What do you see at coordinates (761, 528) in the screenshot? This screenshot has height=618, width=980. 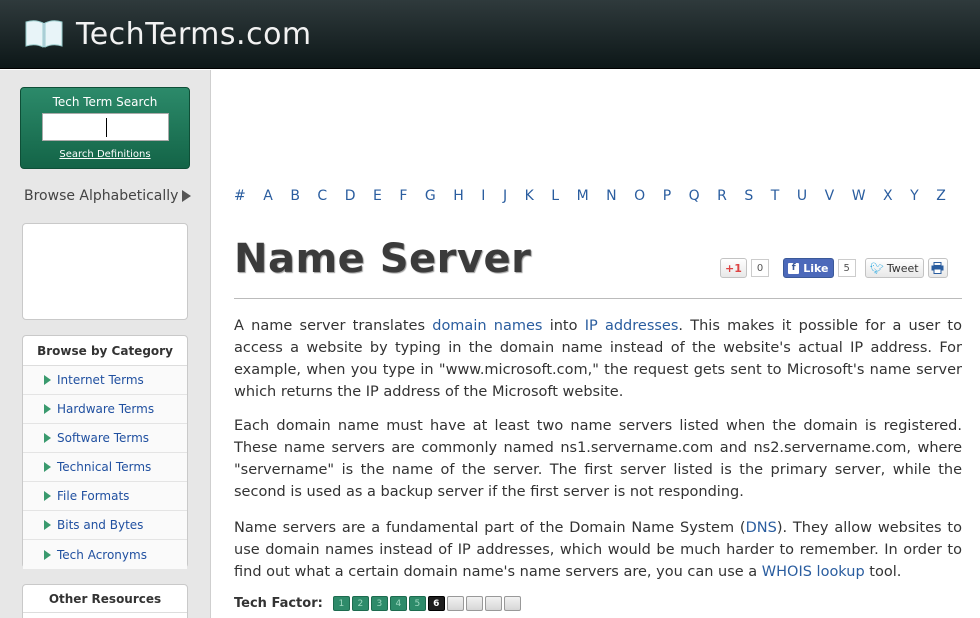 I see `link-dns: DNS` at bounding box center [761, 528].